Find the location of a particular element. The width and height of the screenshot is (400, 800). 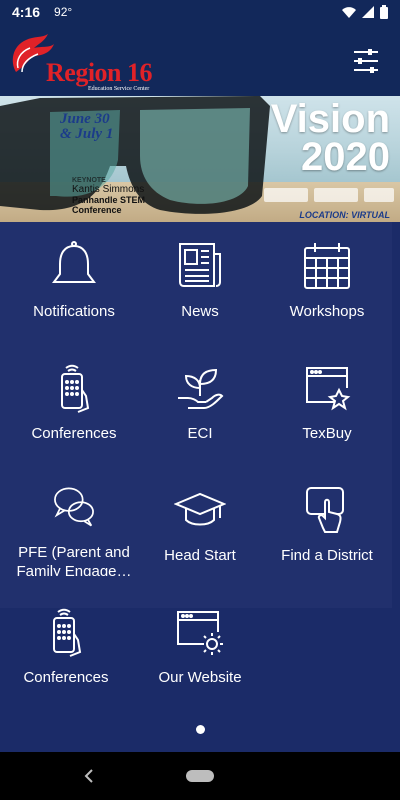

graduation-cap-icon is located at coordinates (200, 509).